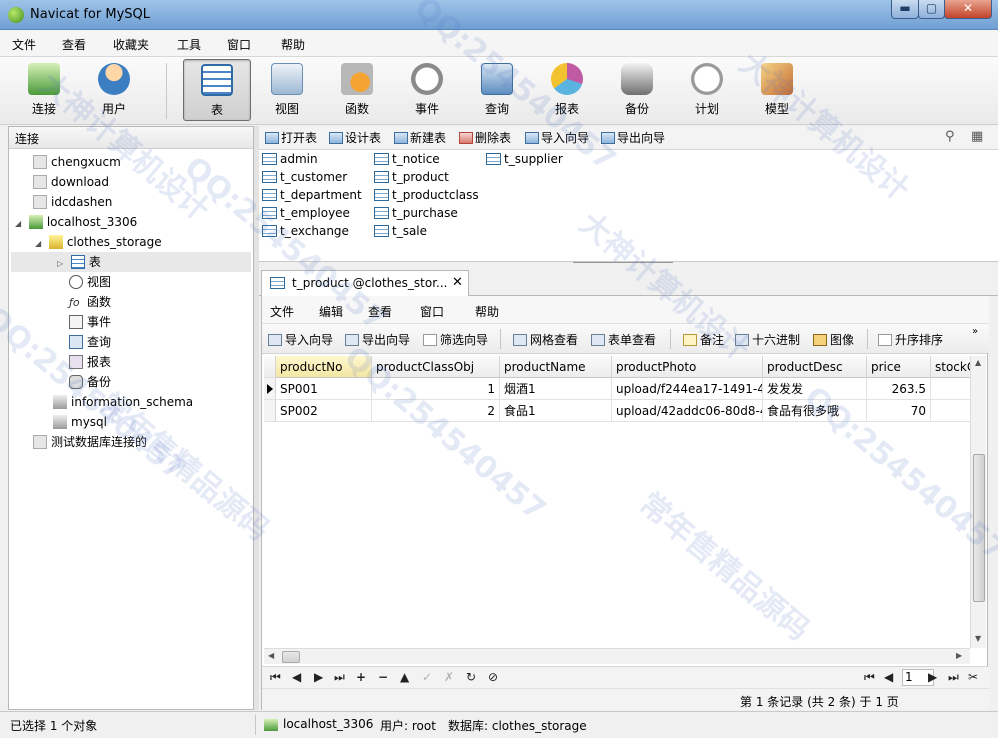 Image resolution: width=998 pixels, height=738 pixels. What do you see at coordinates (324, 411) in the screenshot?
I see `table-cell: SP002` at bounding box center [324, 411].